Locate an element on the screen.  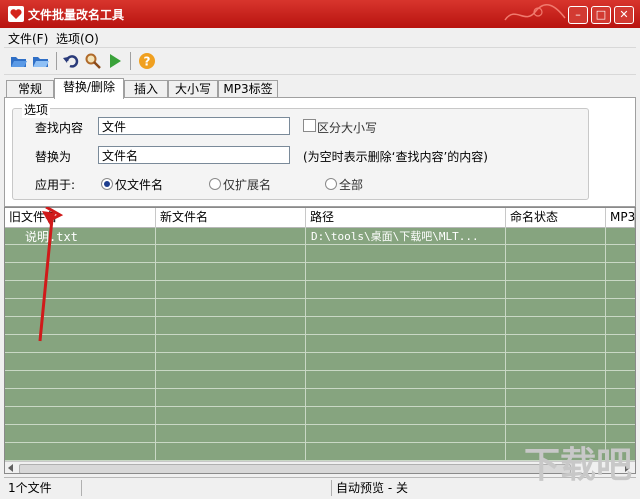
column-header-path: 路径 is located at coordinates (406, 217).